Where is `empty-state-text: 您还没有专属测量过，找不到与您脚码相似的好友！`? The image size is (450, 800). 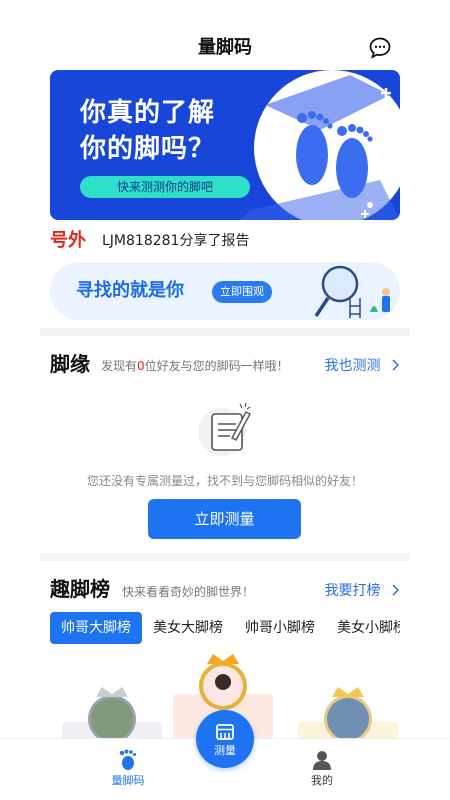 empty-state-text: 您还没有专属测量过，找不到与您脚码相似的好友！ is located at coordinates (224, 481).